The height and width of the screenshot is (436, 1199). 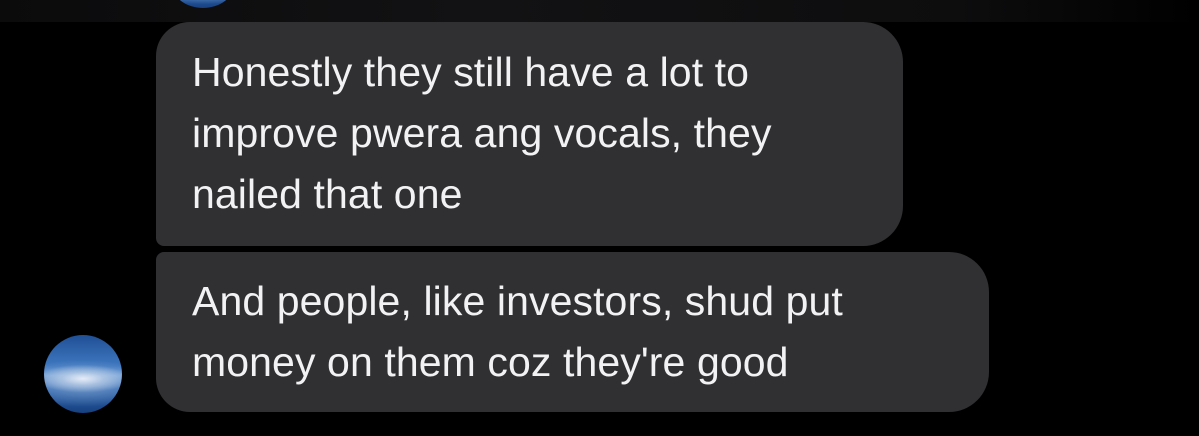 I want to click on avatar, so click(x=83, y=374).